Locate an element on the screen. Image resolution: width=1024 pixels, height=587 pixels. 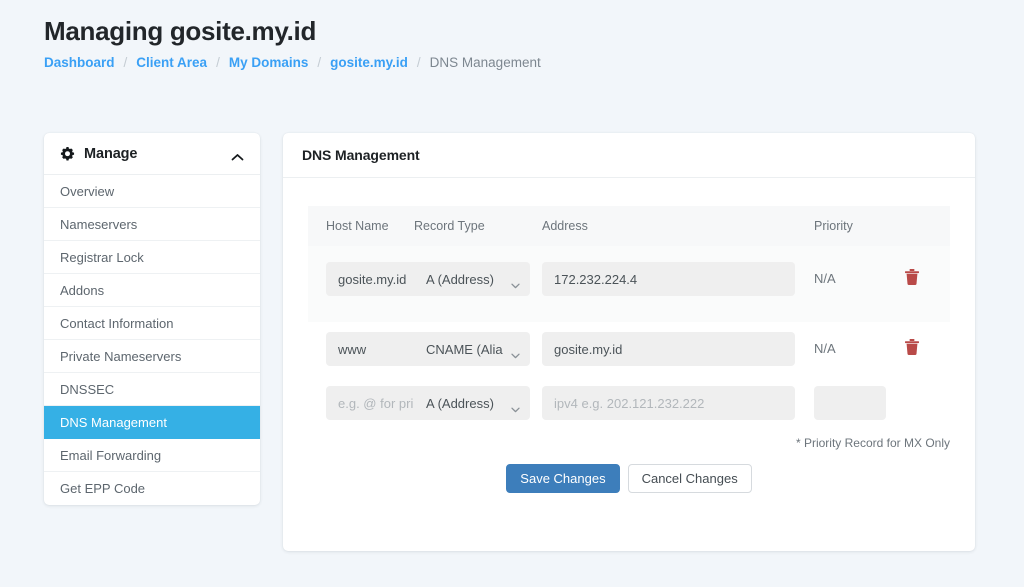
sidebar-item-email-forwarding: Email Forwarding is located at coordinates (152, 455).